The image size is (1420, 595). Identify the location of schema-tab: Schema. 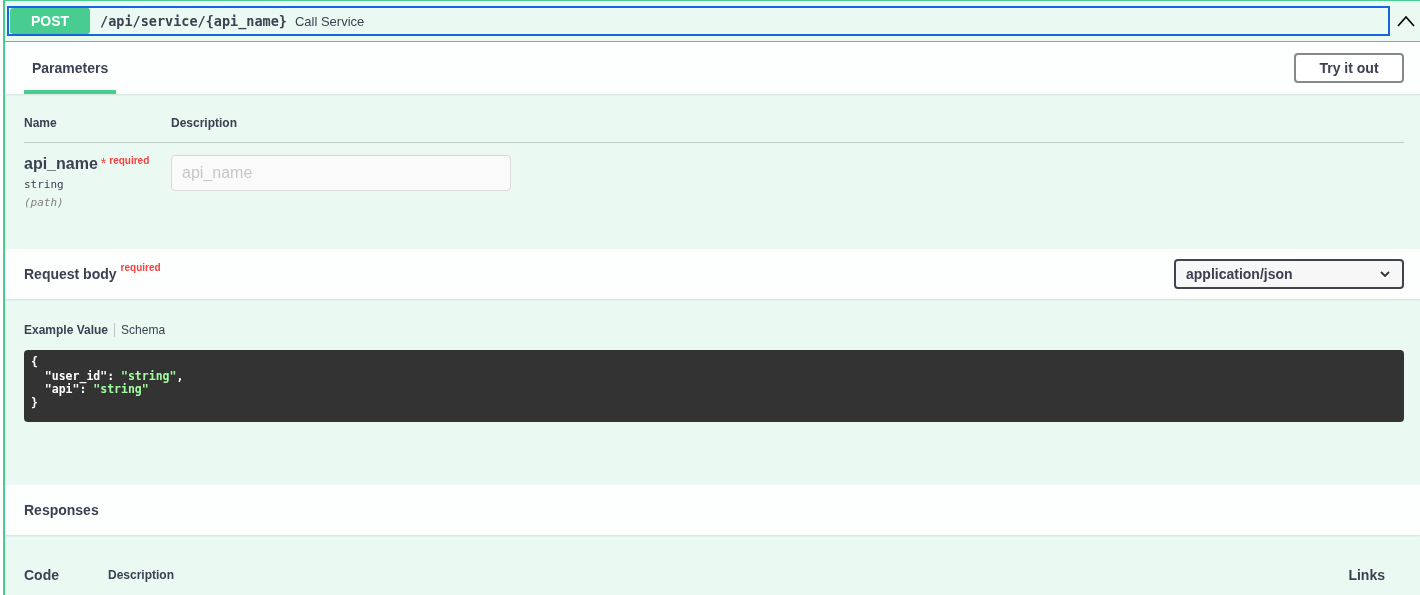
(143, 330).